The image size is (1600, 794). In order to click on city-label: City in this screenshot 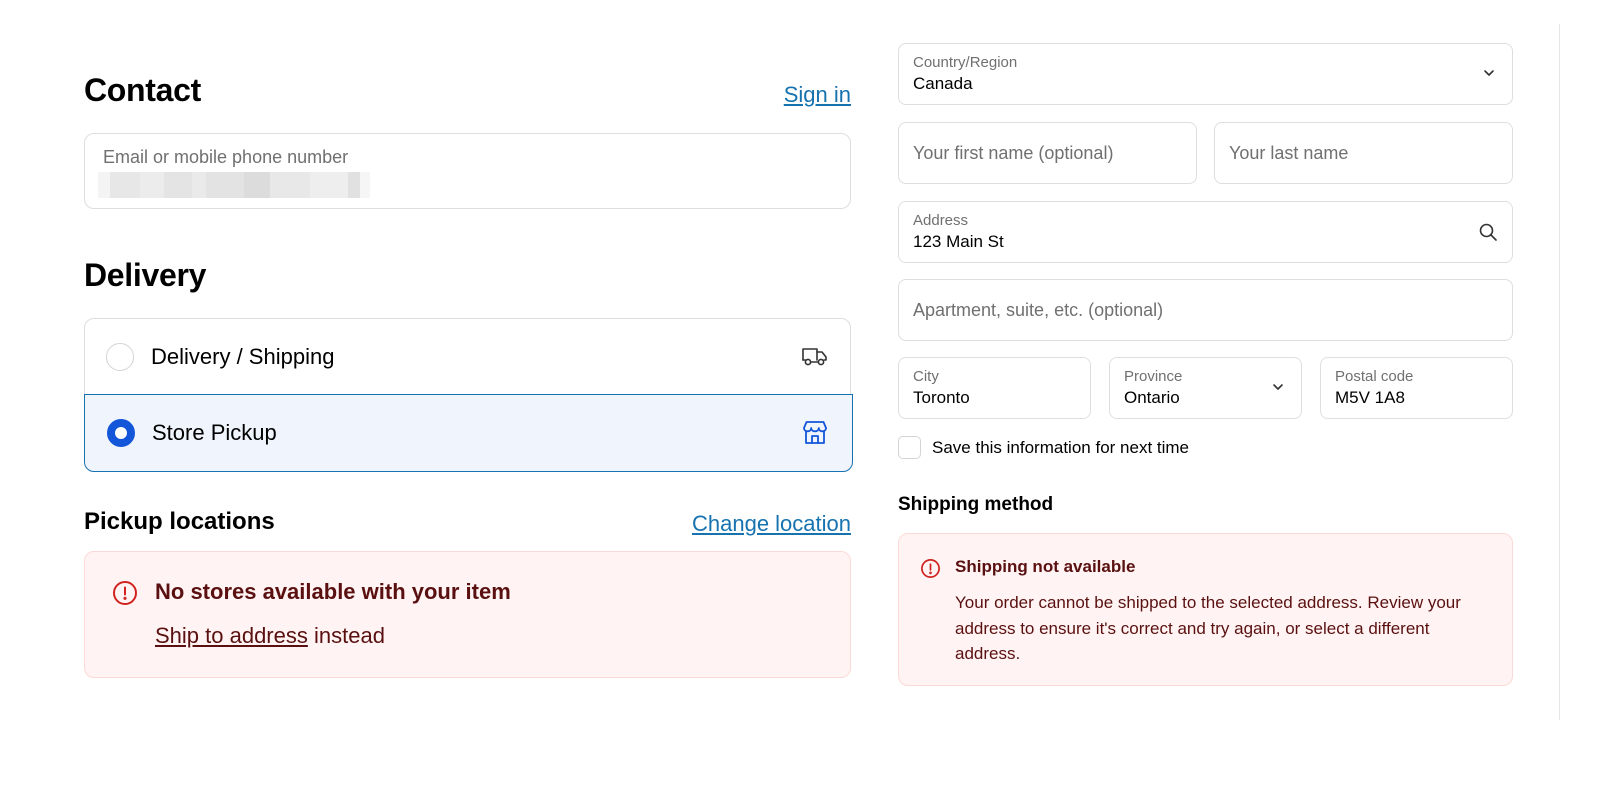, I will do `click(926, 376)`.